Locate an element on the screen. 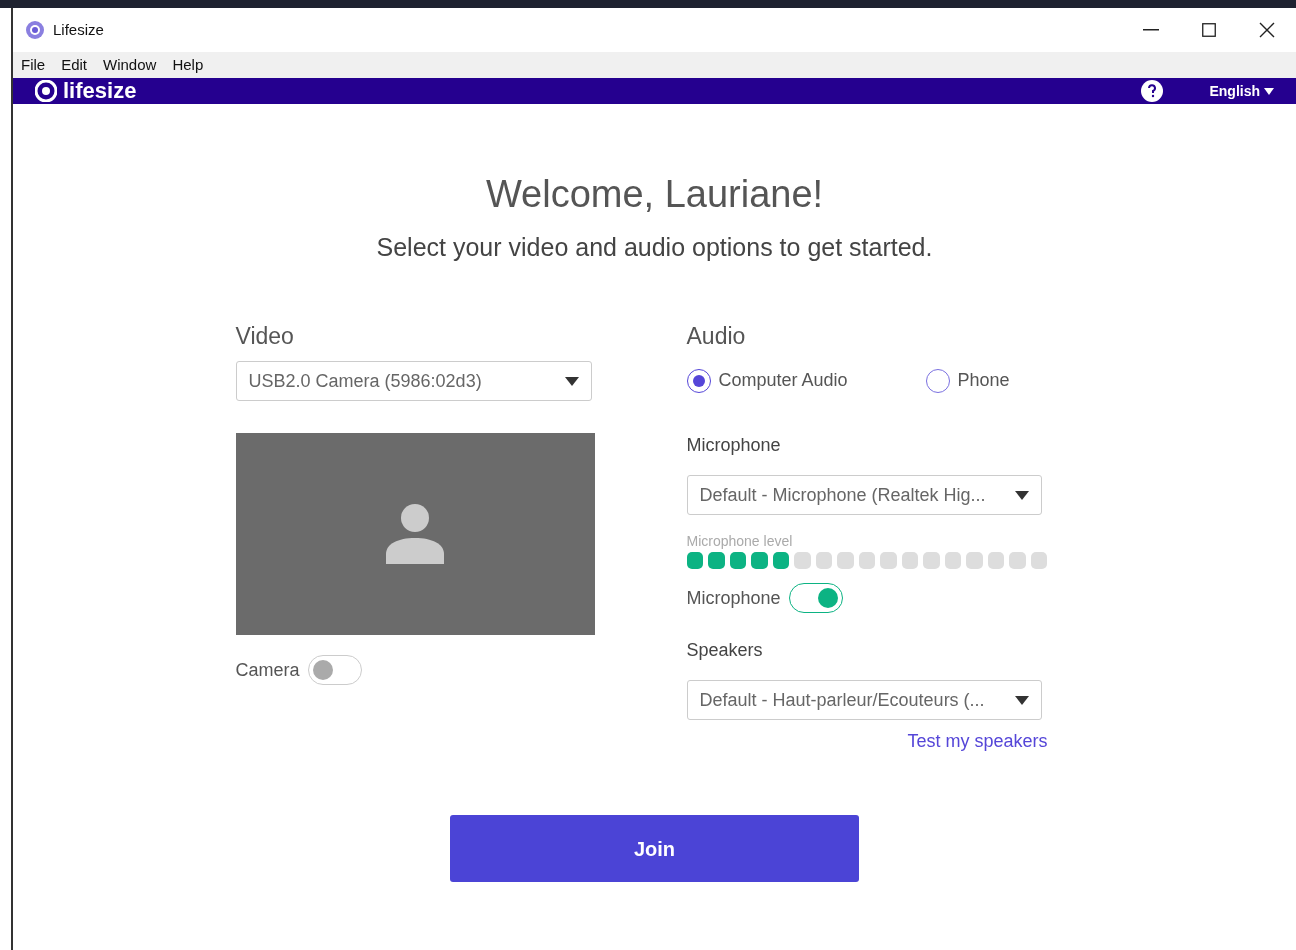  toggle-label: Microphone is located at coordinates (733, 598).